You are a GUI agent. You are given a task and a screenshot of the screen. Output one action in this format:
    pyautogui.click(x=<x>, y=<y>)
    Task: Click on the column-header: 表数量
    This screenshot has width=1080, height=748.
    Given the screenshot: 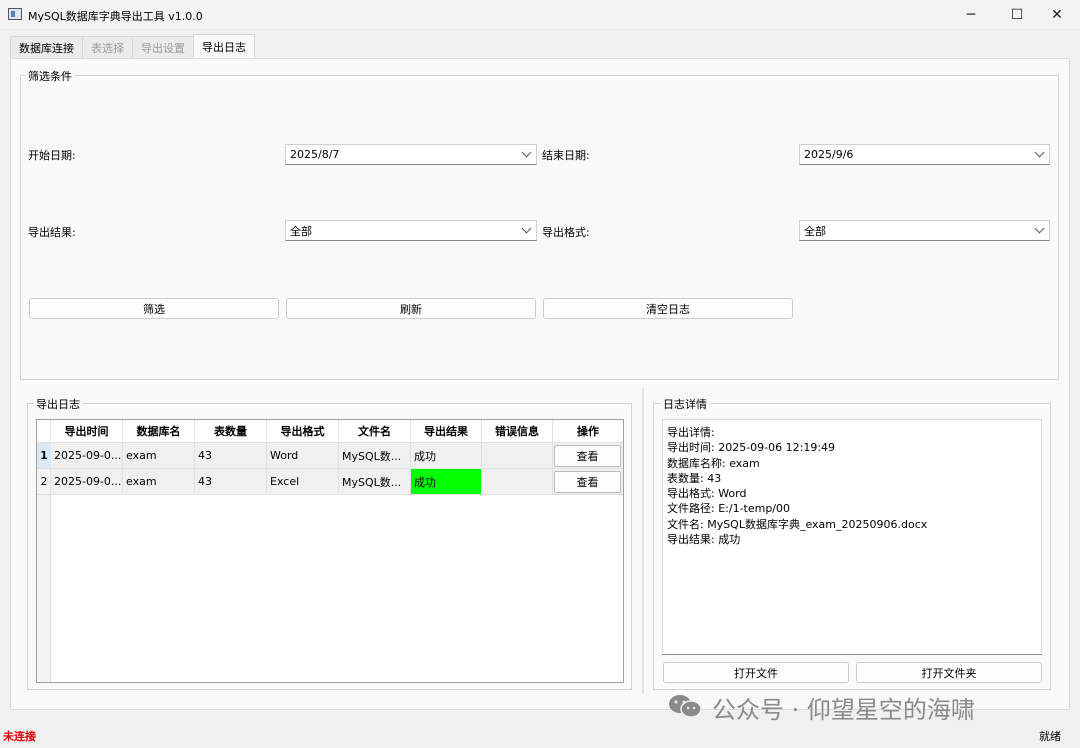 What is the action you would take?
    pyautogui.click(x=231, y=431)
    